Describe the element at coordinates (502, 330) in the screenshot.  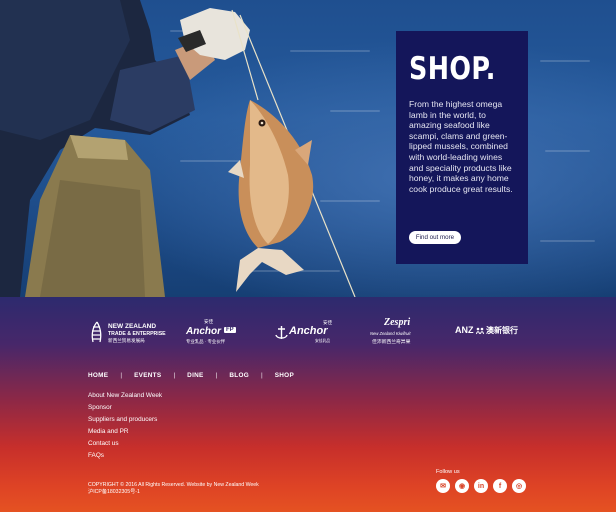
I see `anz-cn: 澳新银行` at that location.